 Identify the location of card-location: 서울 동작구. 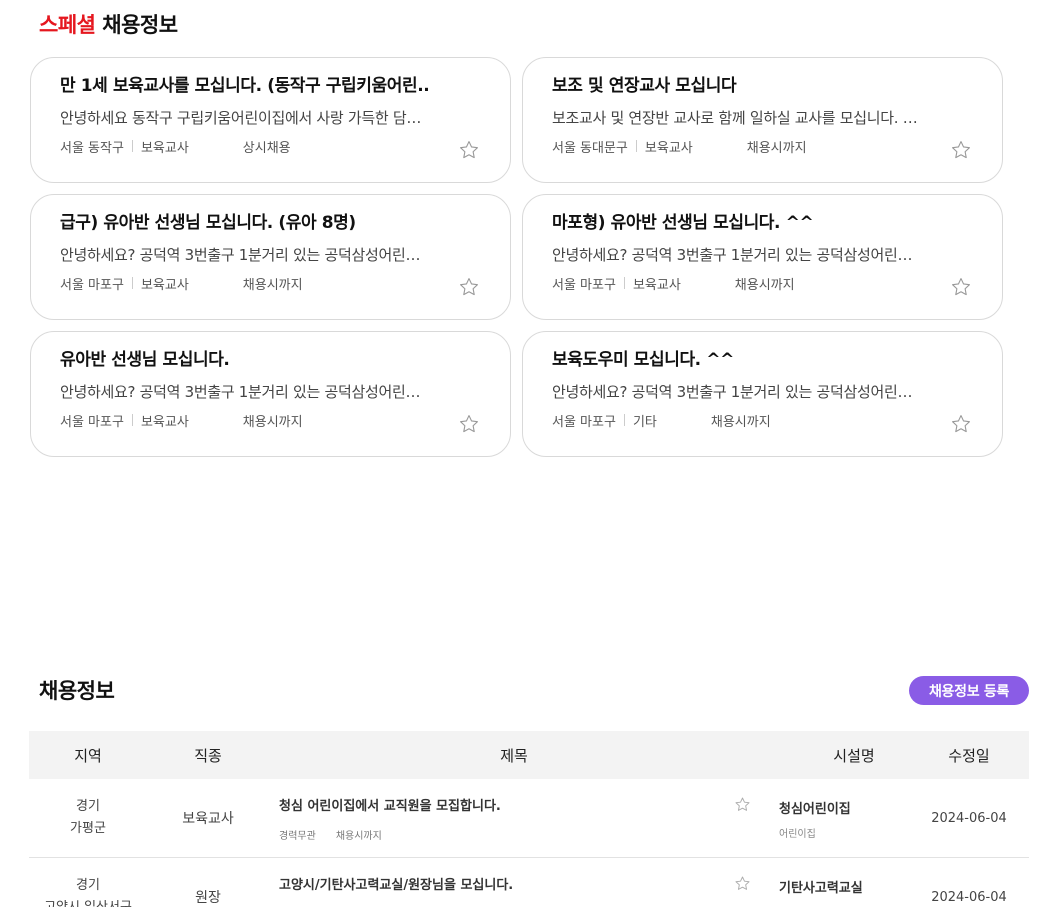
(92, 148).